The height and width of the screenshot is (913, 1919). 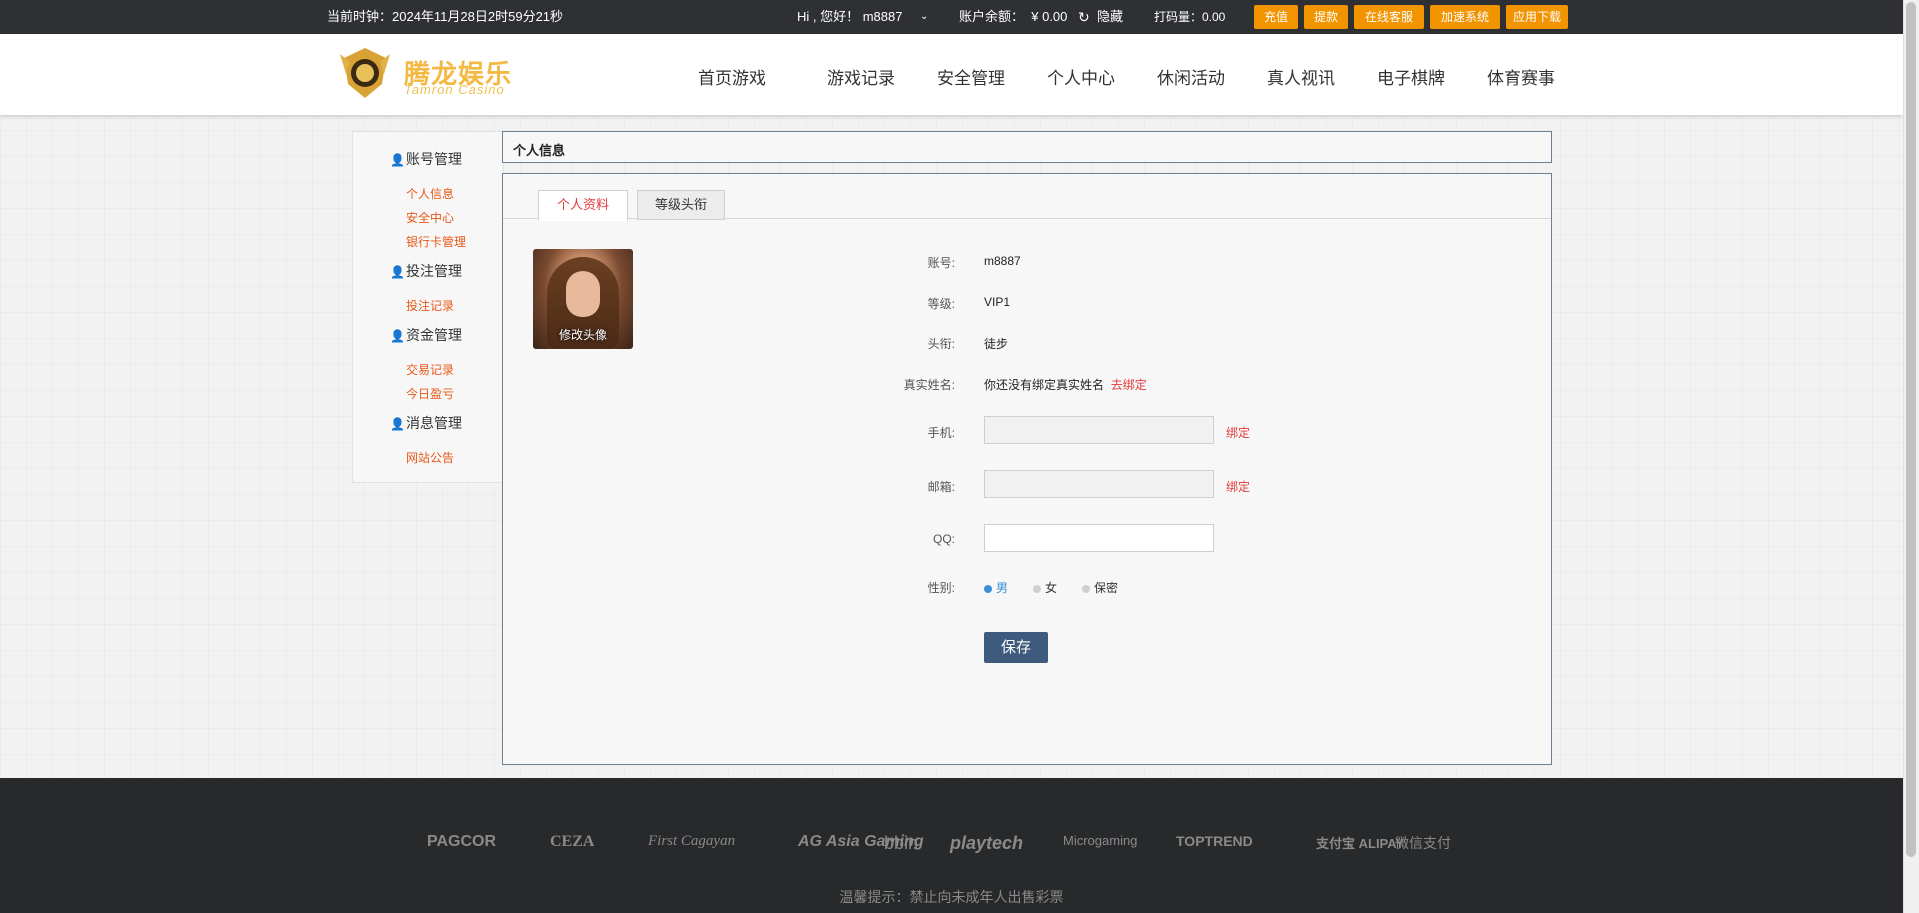 What do you see at coordinates (583, 205) in the screenshot?
I see `tab-personal-profile: 个人资料` at bounding box center [583, 205].